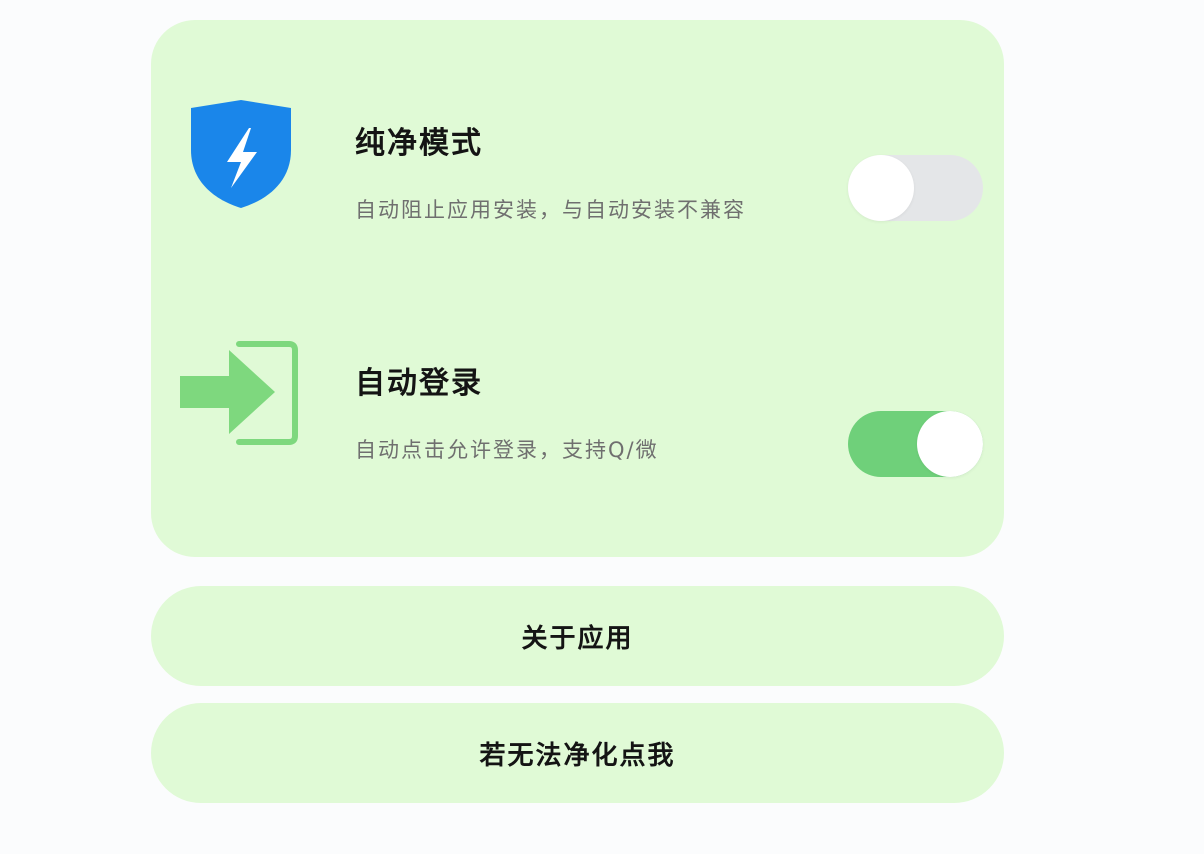  Describe the element at coordinates (577, 636) in the screenshot. I see `about-app-button: 关于应用` at that location.